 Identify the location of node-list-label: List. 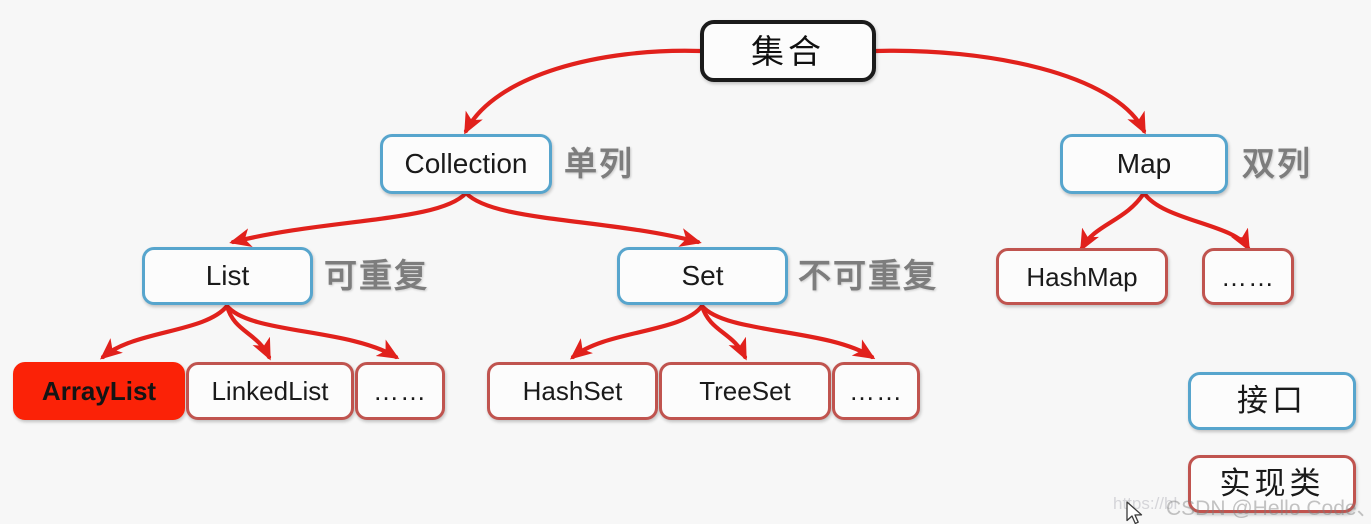
(227, 275).